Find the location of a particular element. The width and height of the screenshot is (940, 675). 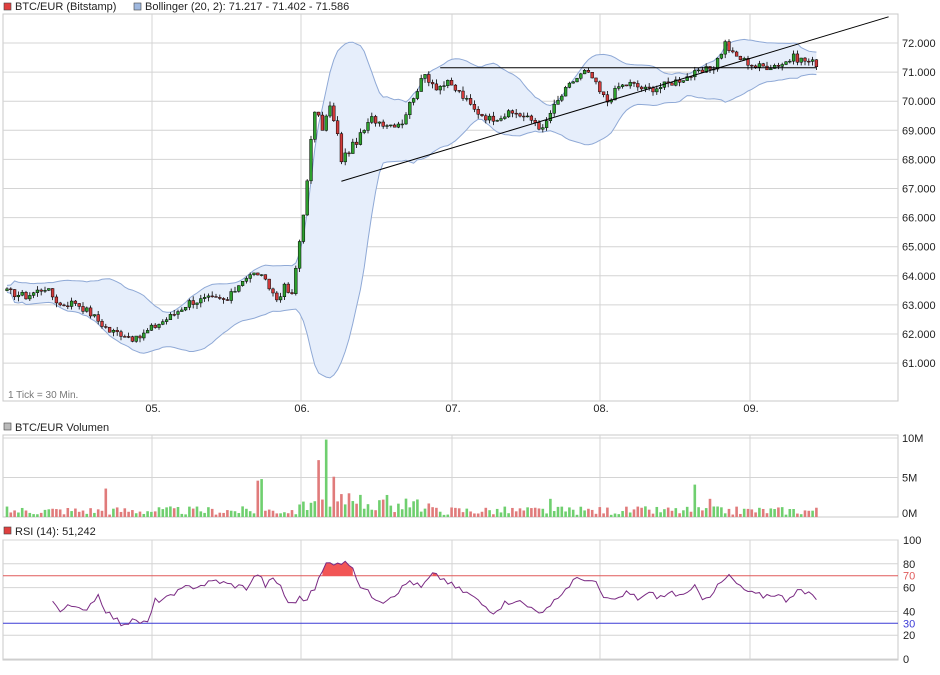

price-tick-label: 72.000 is located at coordinates (919, 44).